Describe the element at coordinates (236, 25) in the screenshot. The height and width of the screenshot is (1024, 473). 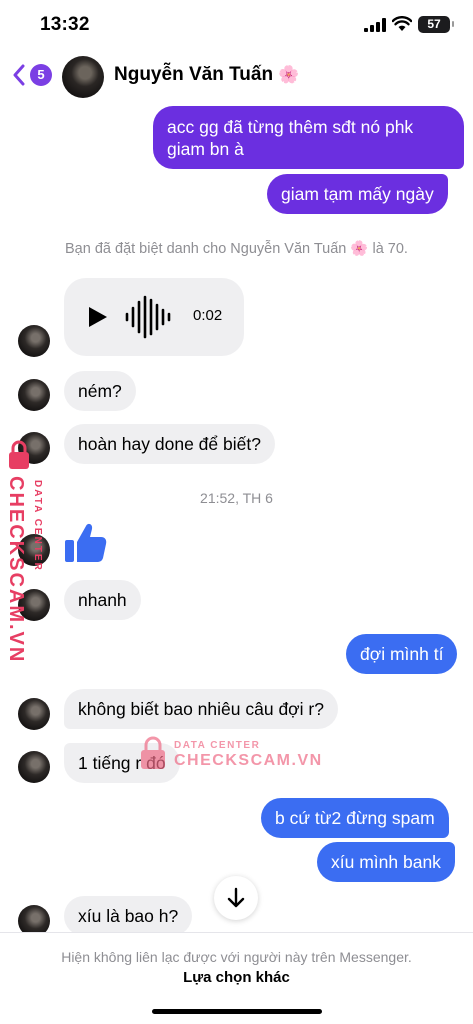
I see `status-bar: 13:32 57` at that location.